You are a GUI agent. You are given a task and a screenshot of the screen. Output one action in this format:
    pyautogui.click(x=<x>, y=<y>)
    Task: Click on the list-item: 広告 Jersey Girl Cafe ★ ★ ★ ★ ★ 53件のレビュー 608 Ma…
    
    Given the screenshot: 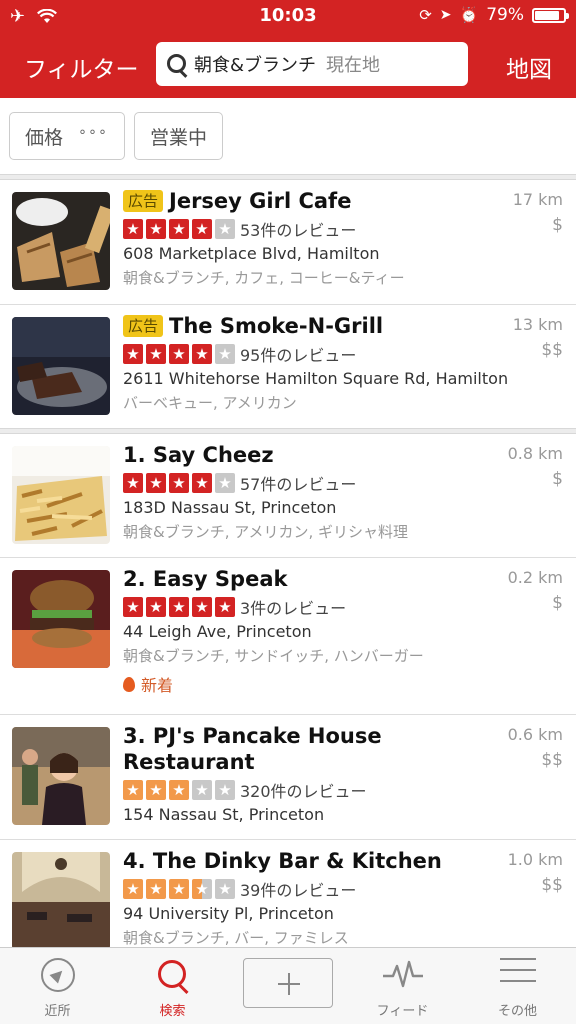 What is the action you would take?
    pyautogui.click(x=288, y=242)
    